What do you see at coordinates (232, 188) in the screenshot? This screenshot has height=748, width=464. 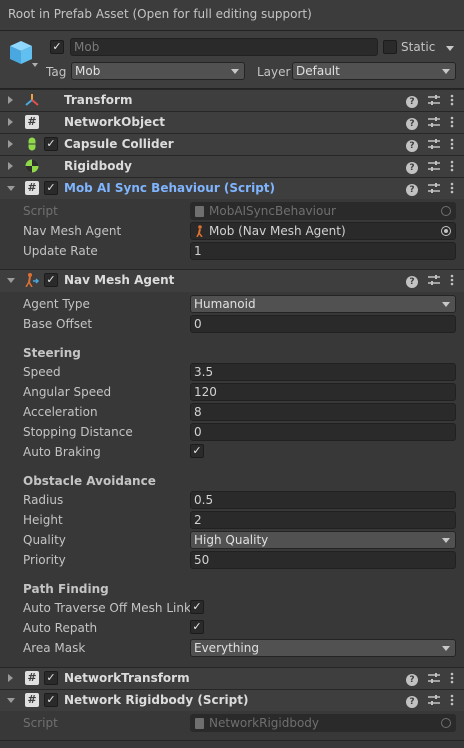 I see `component-mob-ai-sync-behaviour: # ✓ Mob AI Sync Behaviour (Script) ?` at bounding box center [232, 188].